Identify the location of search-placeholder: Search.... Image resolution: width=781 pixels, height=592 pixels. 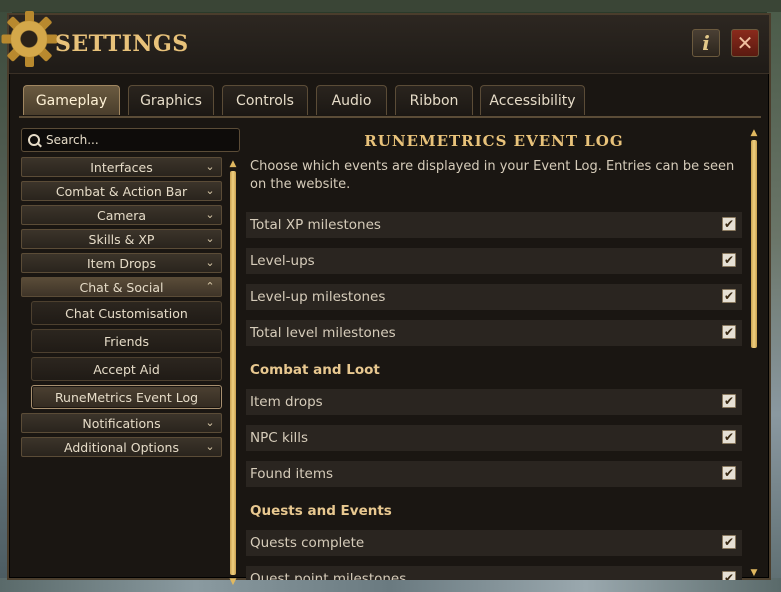
(72, 140).